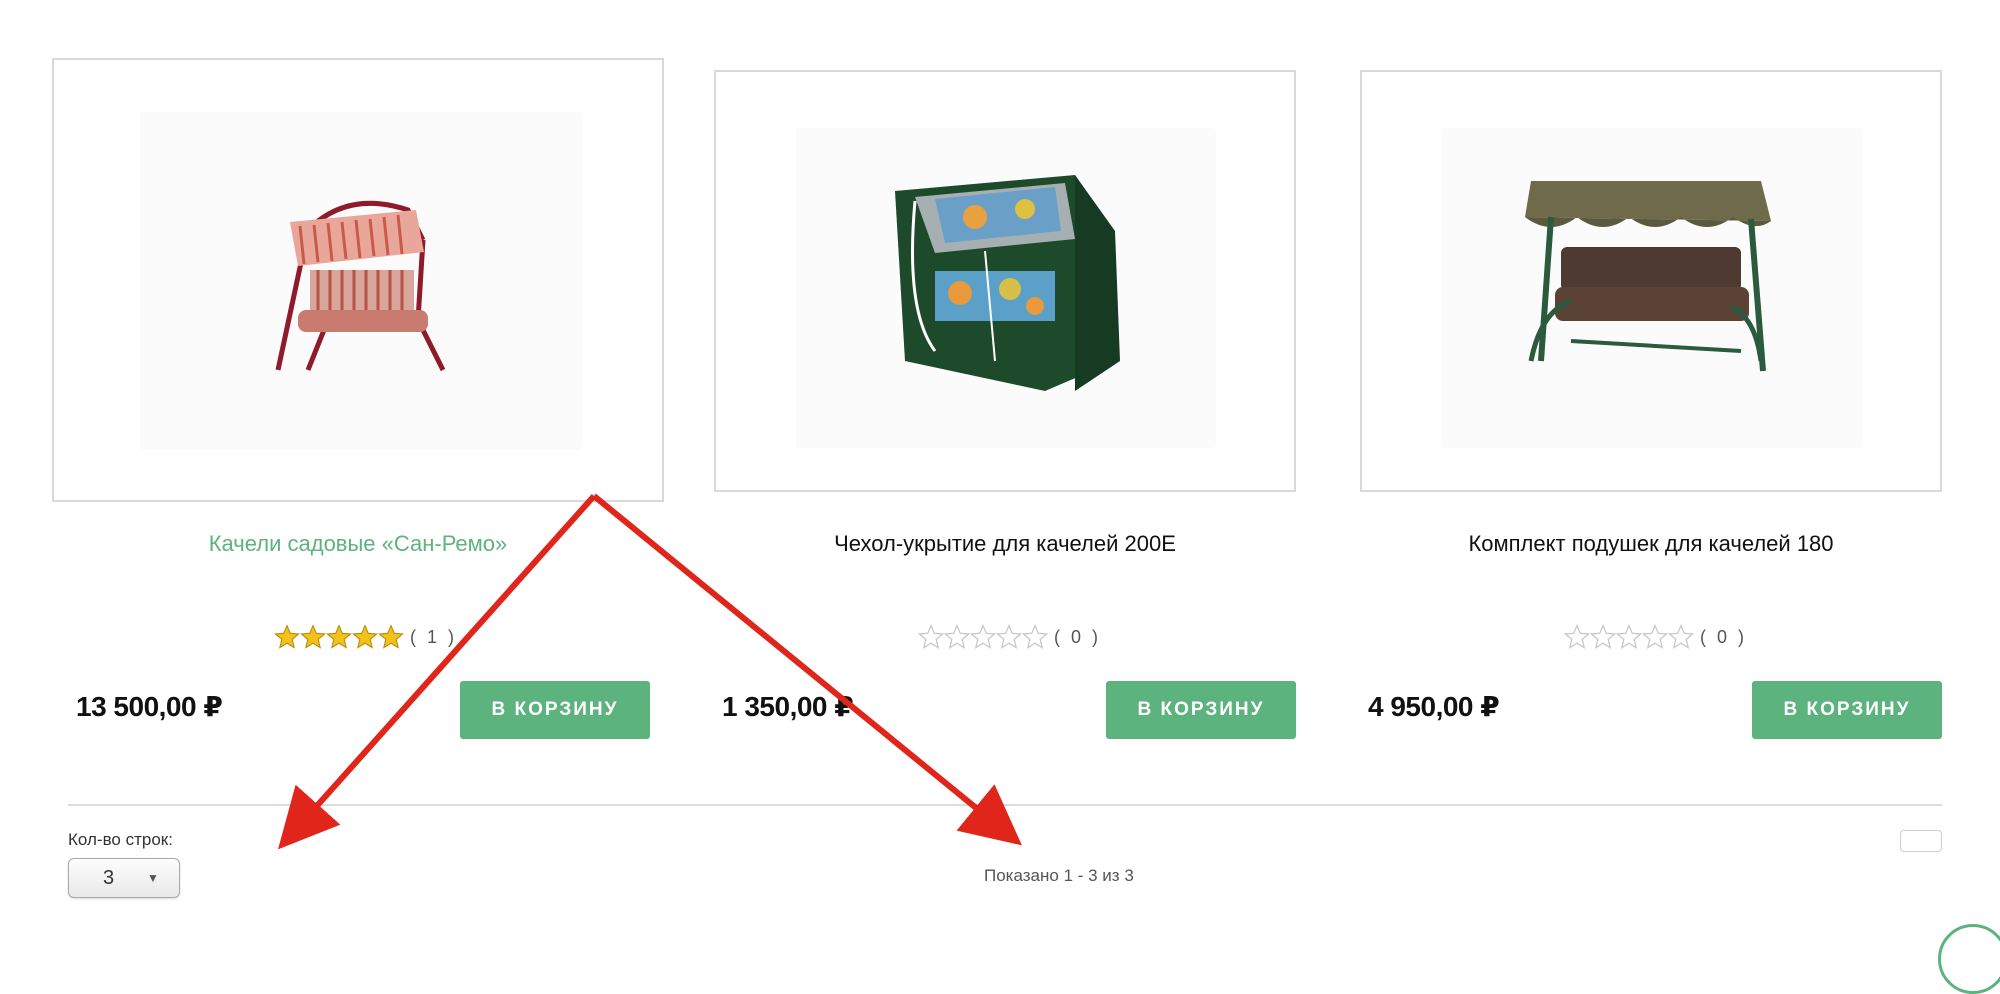  Describe the element at coordinates (1059, 875) in the screenshot. I see `results-count-text: Показано 1 - 3 из 3` at that location.